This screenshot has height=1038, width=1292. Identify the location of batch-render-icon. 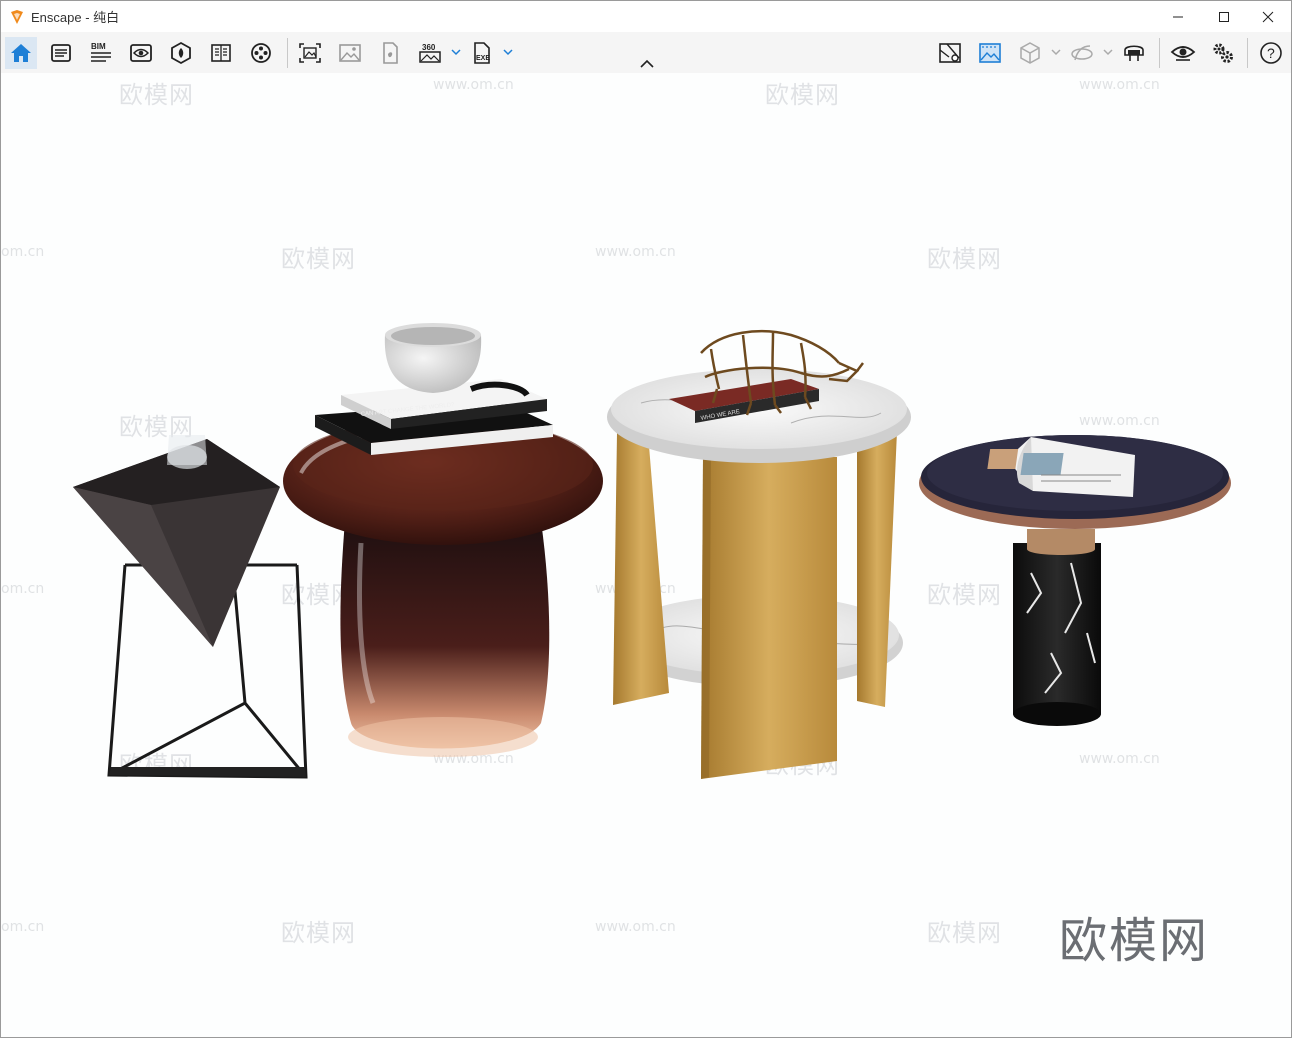
(350, 53).